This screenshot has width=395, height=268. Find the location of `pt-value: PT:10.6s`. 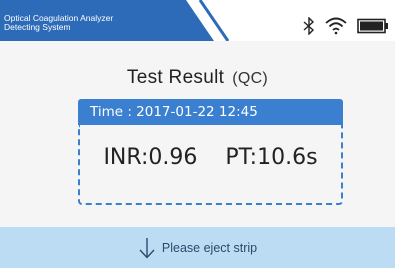

pt-value: PT:10.6s is located at coordinates (271, 157).